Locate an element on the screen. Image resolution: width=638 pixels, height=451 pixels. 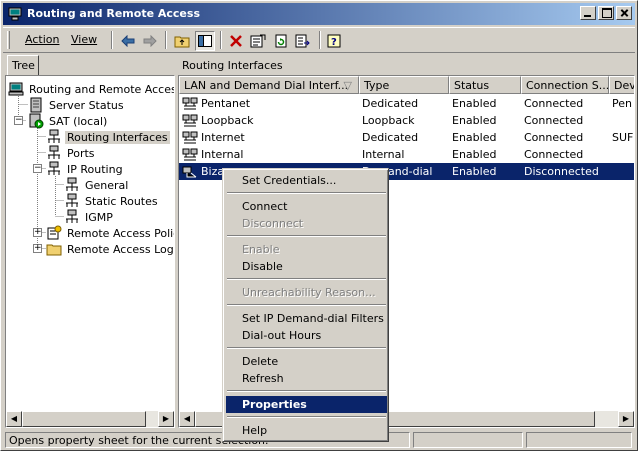
tree-horizontal-scrollbar: ◀ ▶ is located at coordinates (90, 419).